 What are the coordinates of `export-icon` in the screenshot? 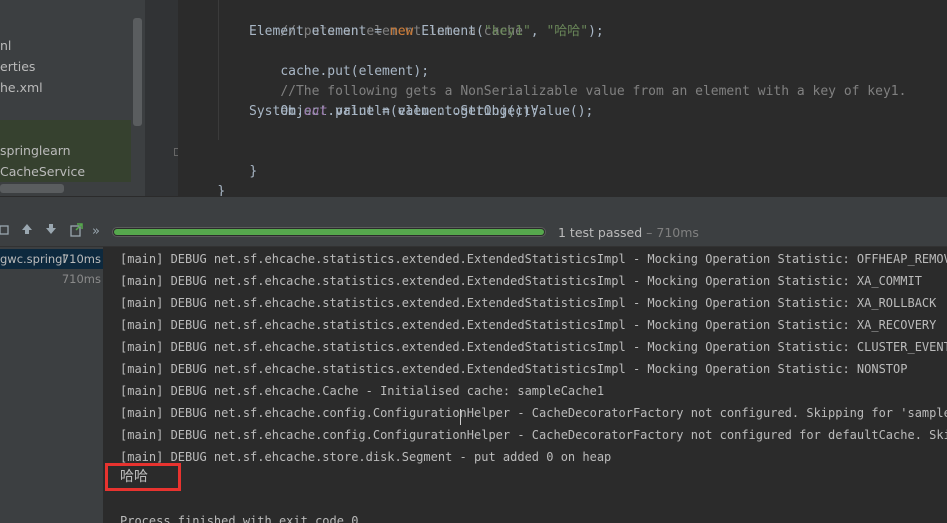 It's located at (76, 232).